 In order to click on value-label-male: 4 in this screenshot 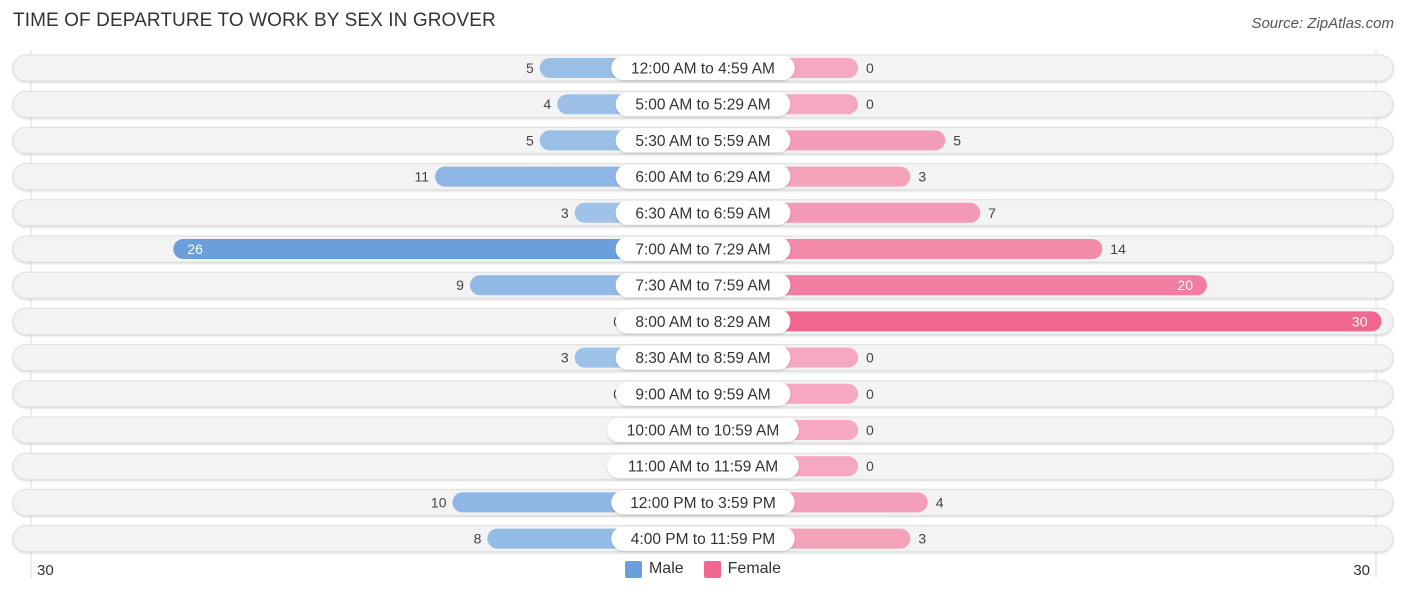, I will do `click(547, 104)`.